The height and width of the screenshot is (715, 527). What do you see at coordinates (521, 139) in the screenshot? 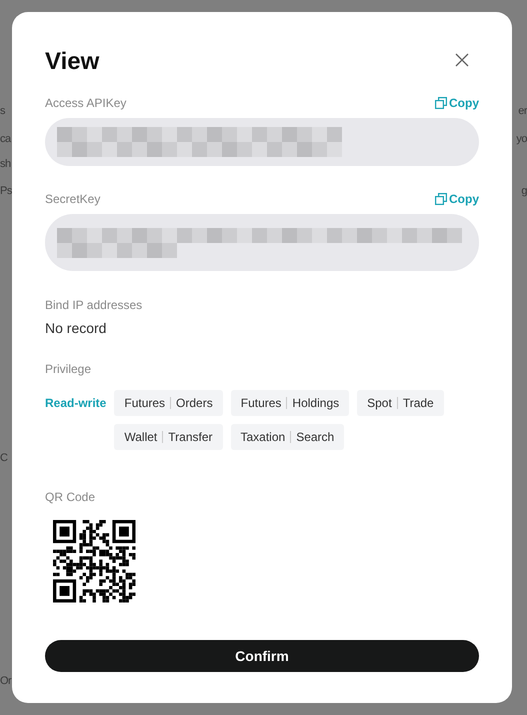
I see `background-text: yo` at bounding box center [521, 139].